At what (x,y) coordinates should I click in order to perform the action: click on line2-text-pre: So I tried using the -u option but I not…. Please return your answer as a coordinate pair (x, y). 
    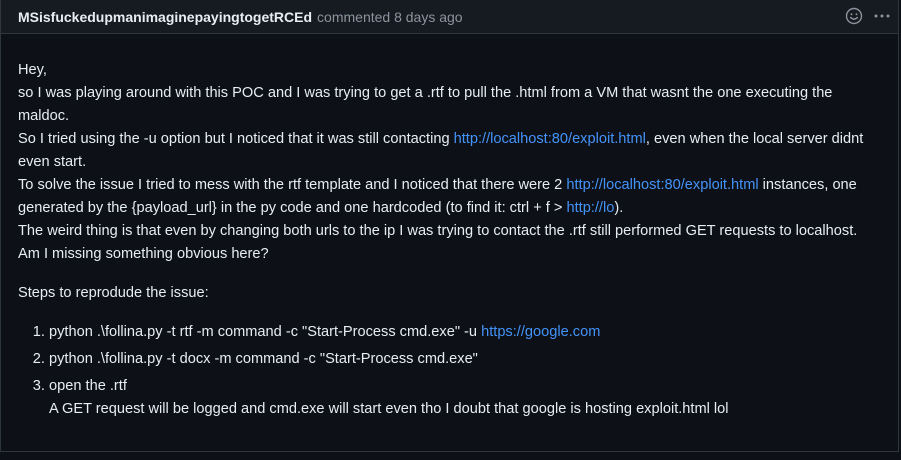
    Looking at the image, I should click on (236, 139).